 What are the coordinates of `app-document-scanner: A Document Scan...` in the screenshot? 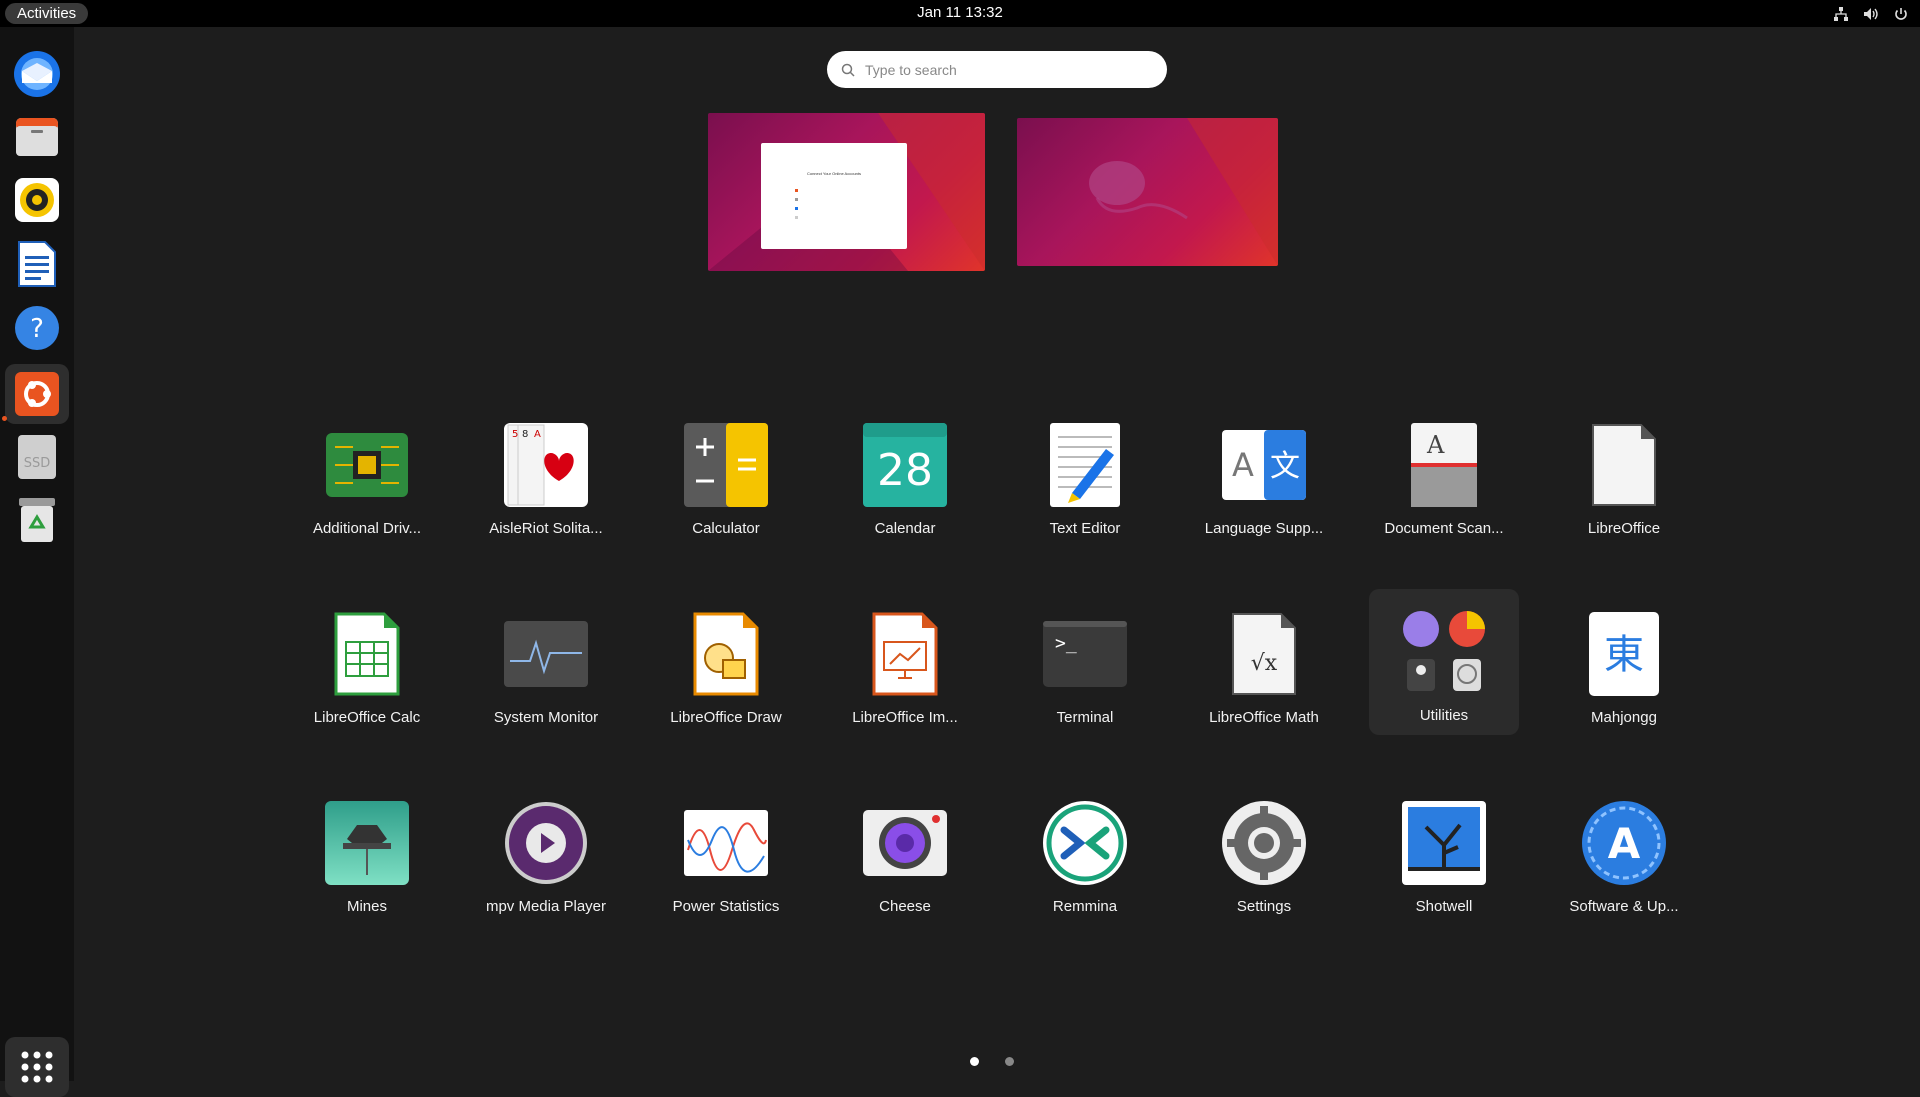 It's located at (1444, 480).